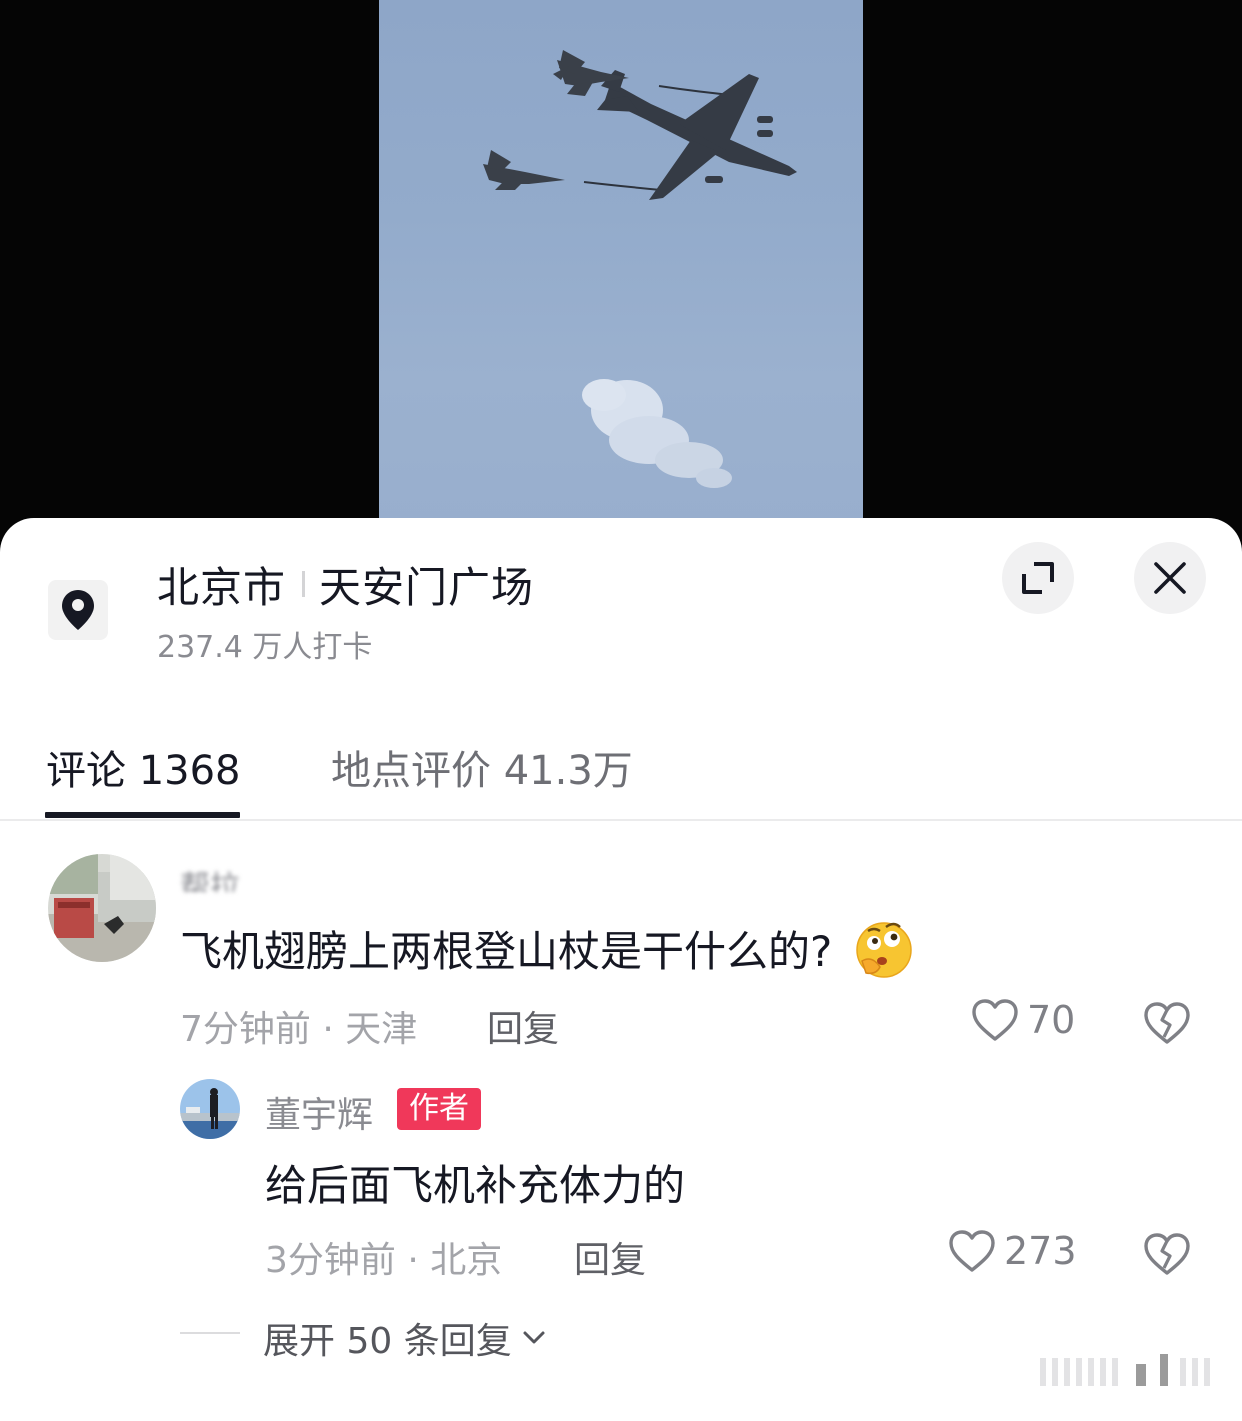  What do you see at coordinates (304, 584) in the screenshot?
I see `title-separator` at bounding box center [304, 584].